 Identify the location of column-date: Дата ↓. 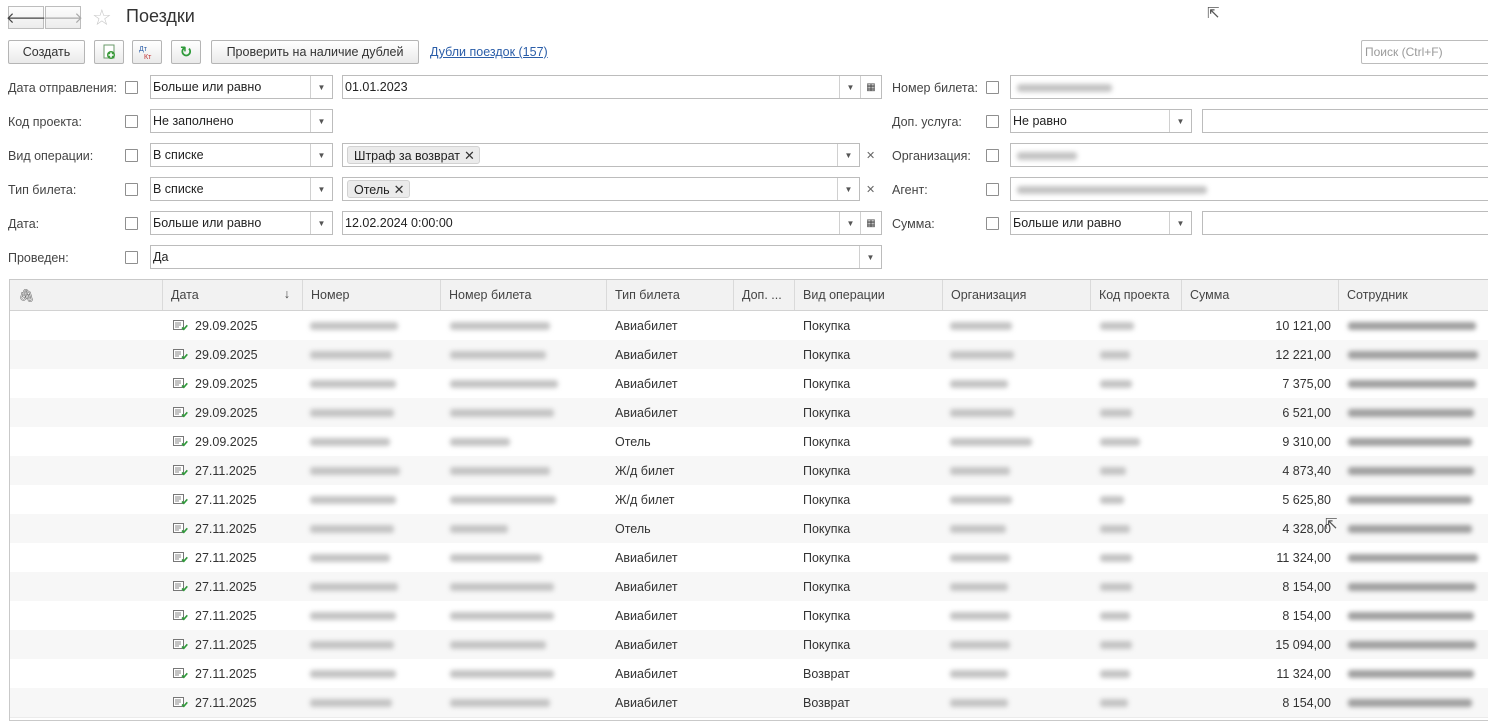
(233, 295).